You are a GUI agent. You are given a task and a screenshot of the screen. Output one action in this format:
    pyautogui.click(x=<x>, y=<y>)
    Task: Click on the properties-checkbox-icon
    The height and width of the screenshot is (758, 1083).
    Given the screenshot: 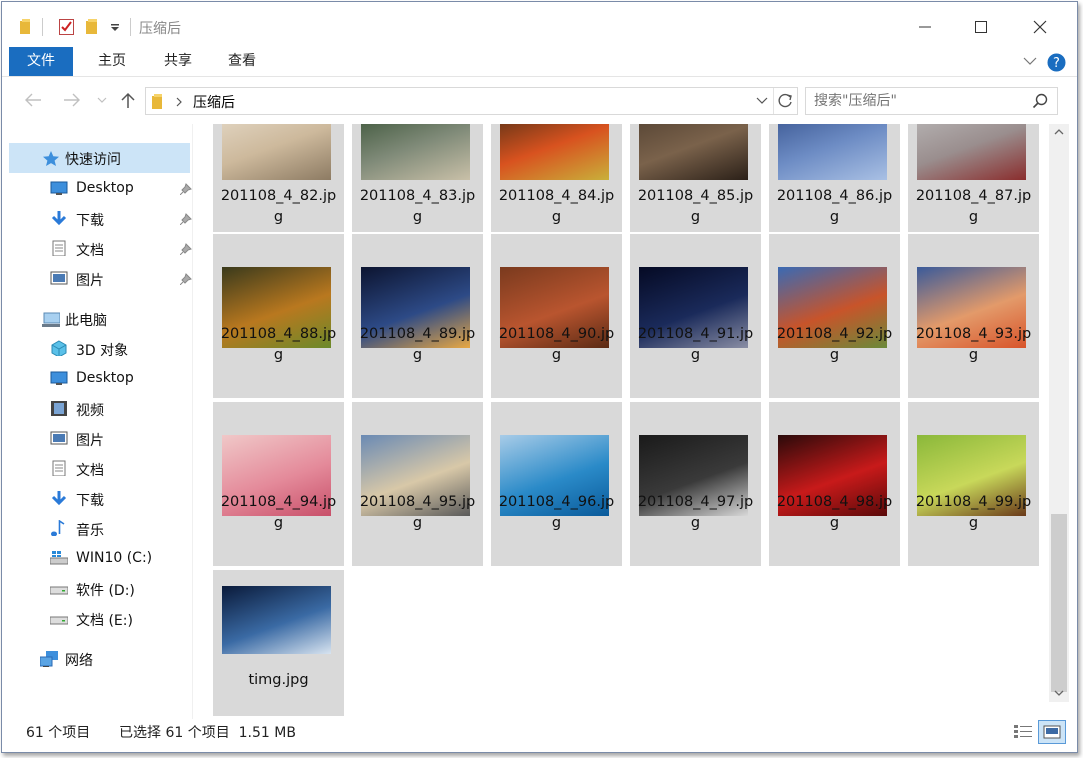 What is the action you would take?
    pyautogui.click(x=67, y=27)
    